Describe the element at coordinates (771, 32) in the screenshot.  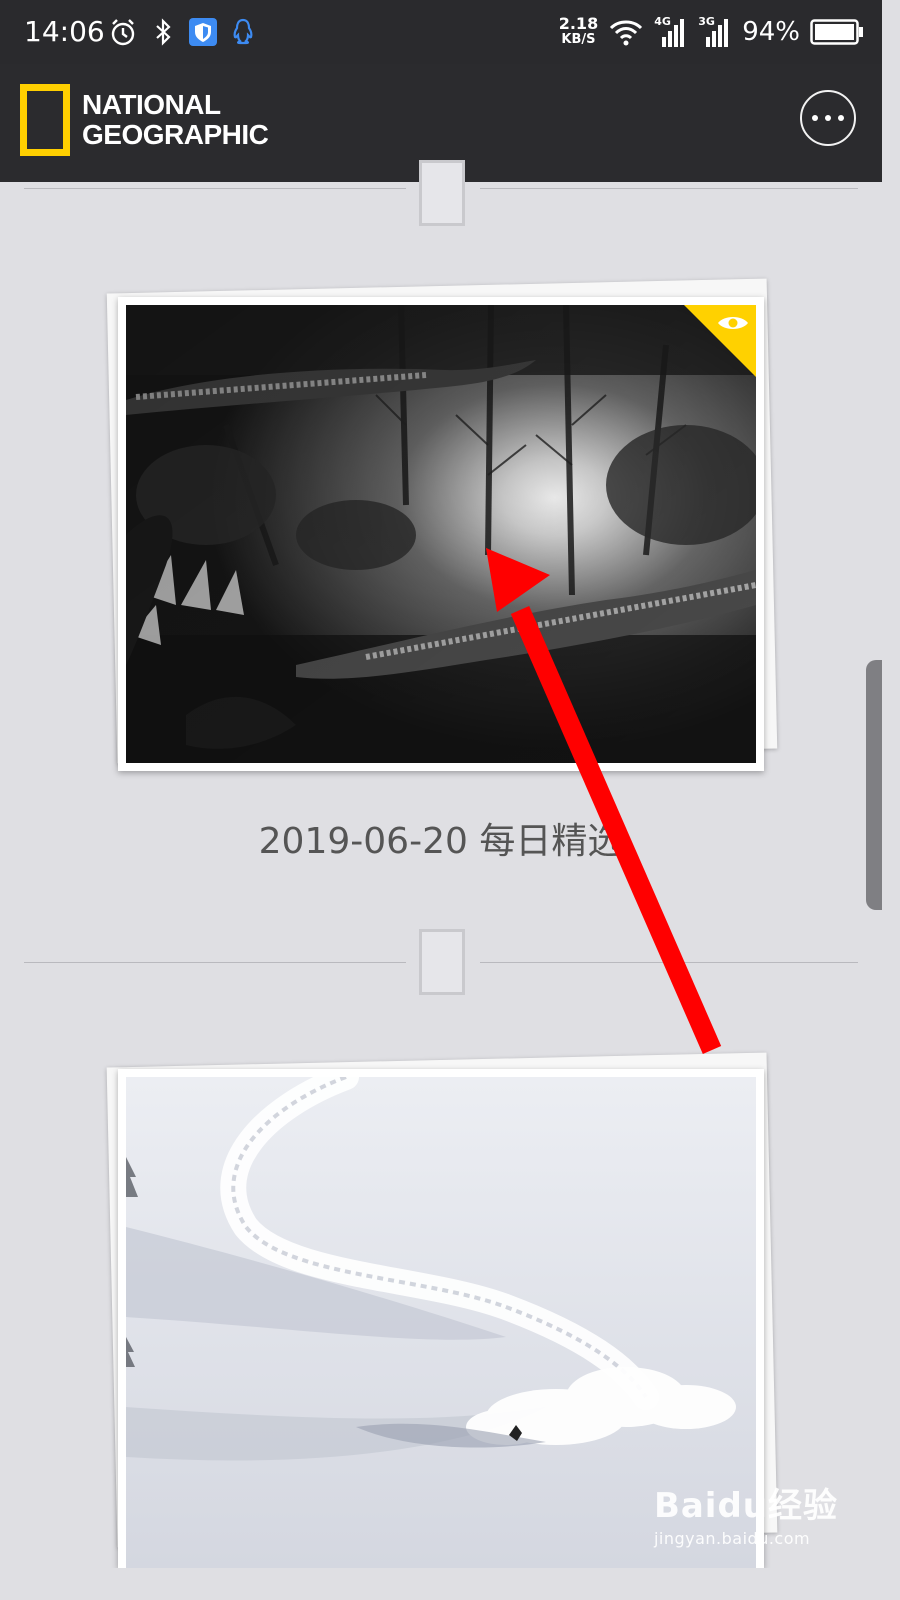
I see `battery-percentage: 94%` at that location.